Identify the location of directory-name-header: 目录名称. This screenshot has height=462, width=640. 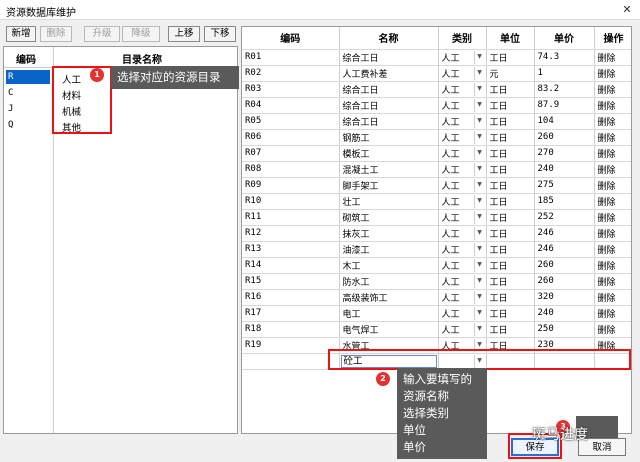
(142, 60).